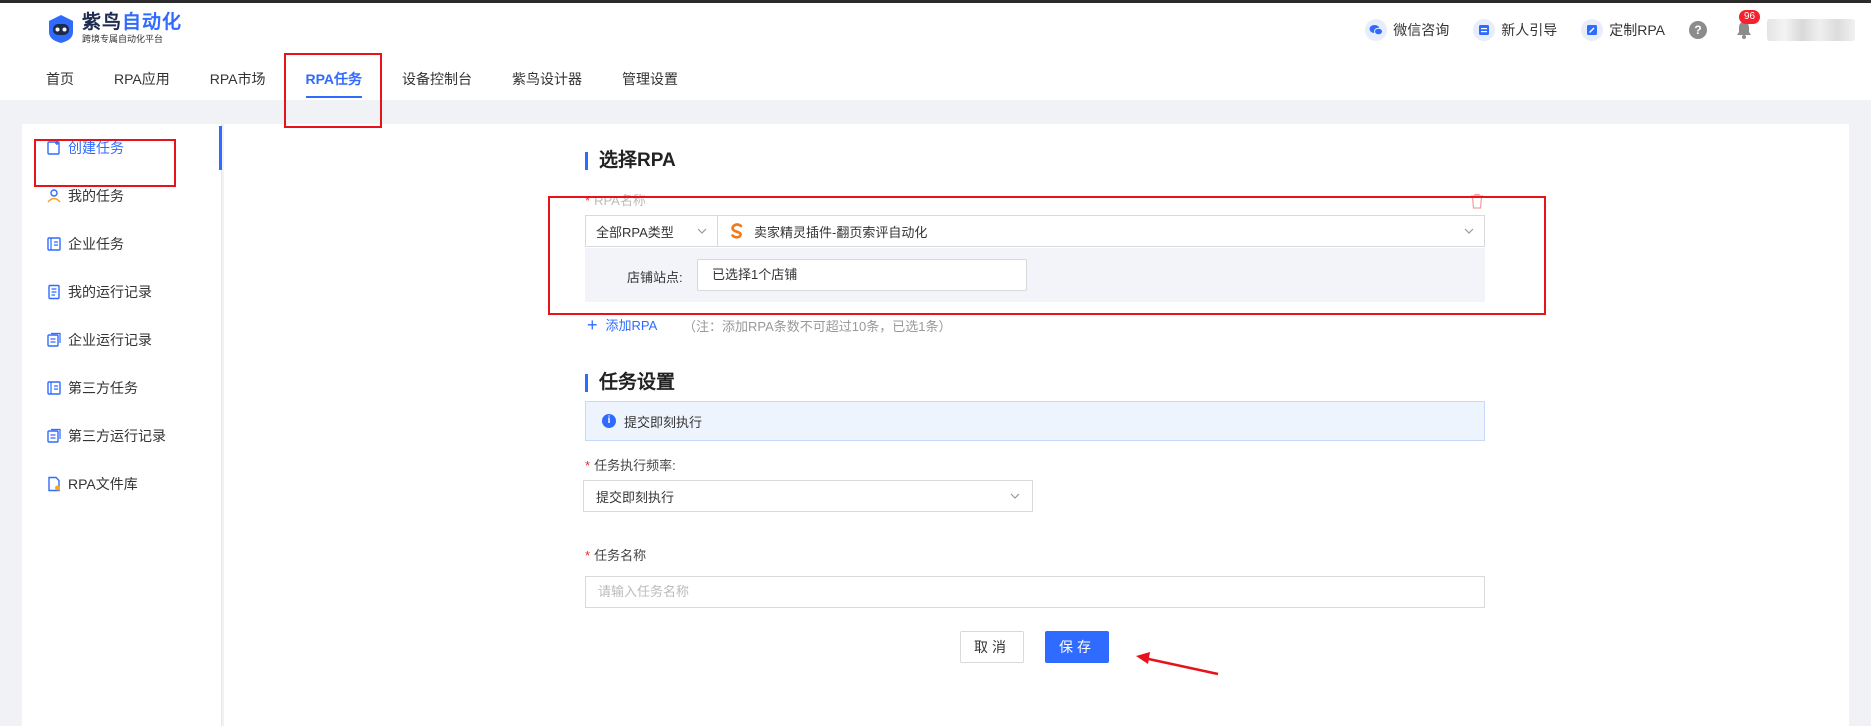 This screenshot has width=1871, height=726. Describe the element at coordinates (117, 436) in the screenshot. I see `sidebar-item-label: 第三方运行记录` at that location.